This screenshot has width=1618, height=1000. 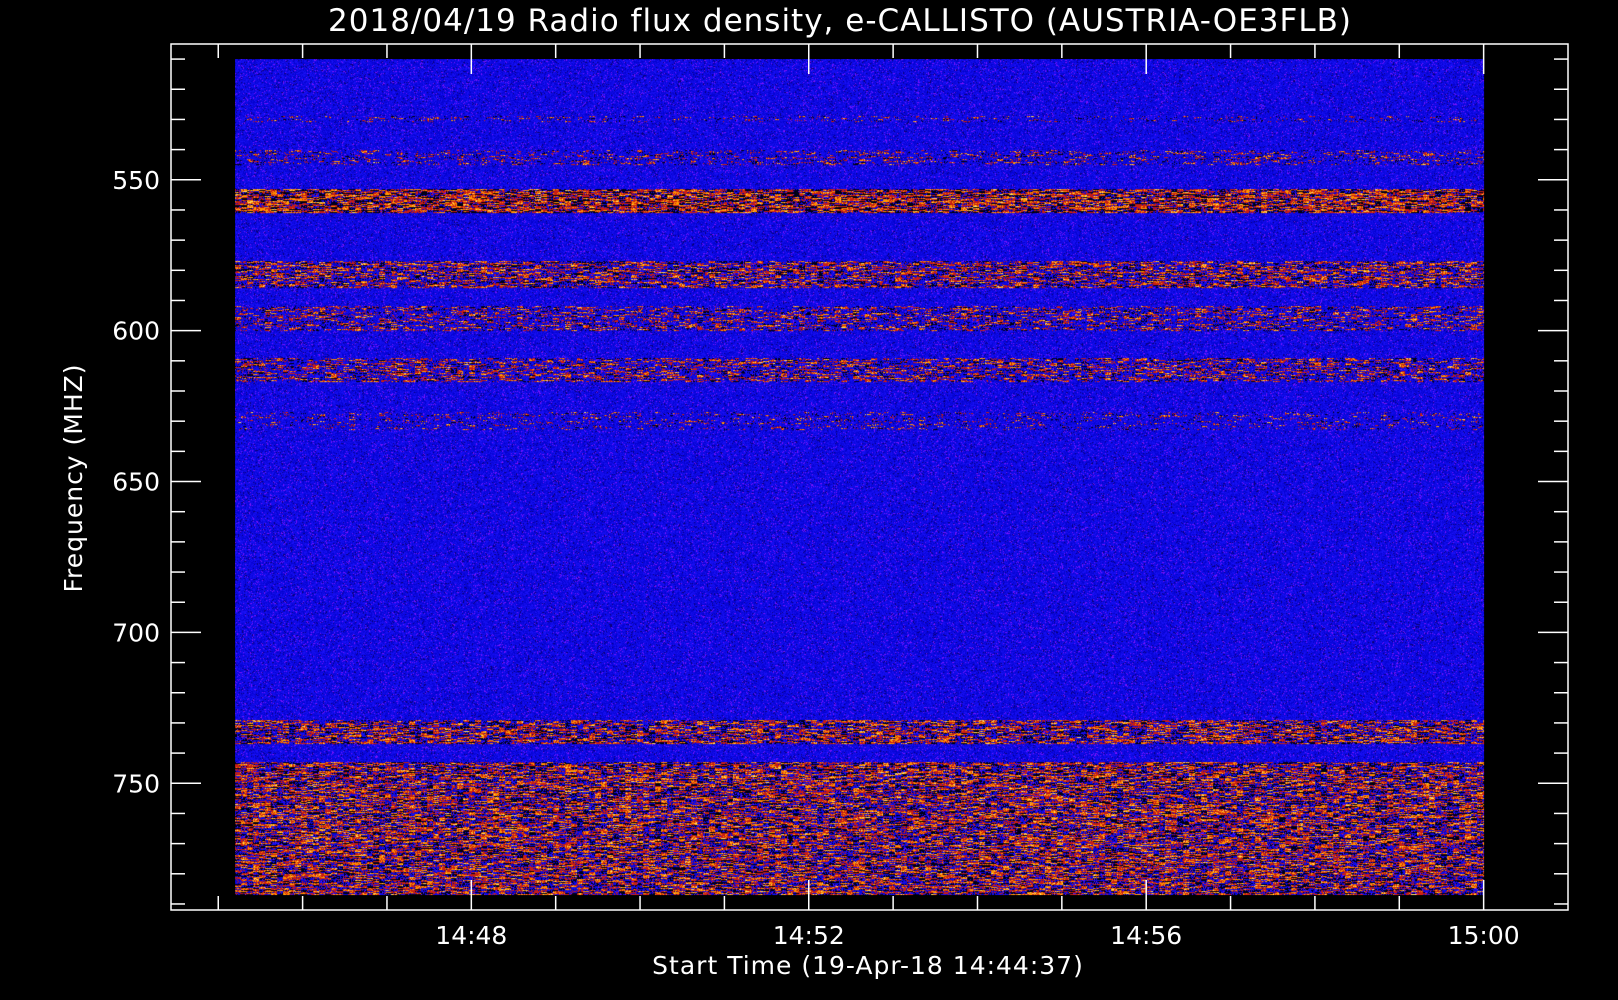 I want to click on x-tick-label: 14:52, so click(x=809, y=935).